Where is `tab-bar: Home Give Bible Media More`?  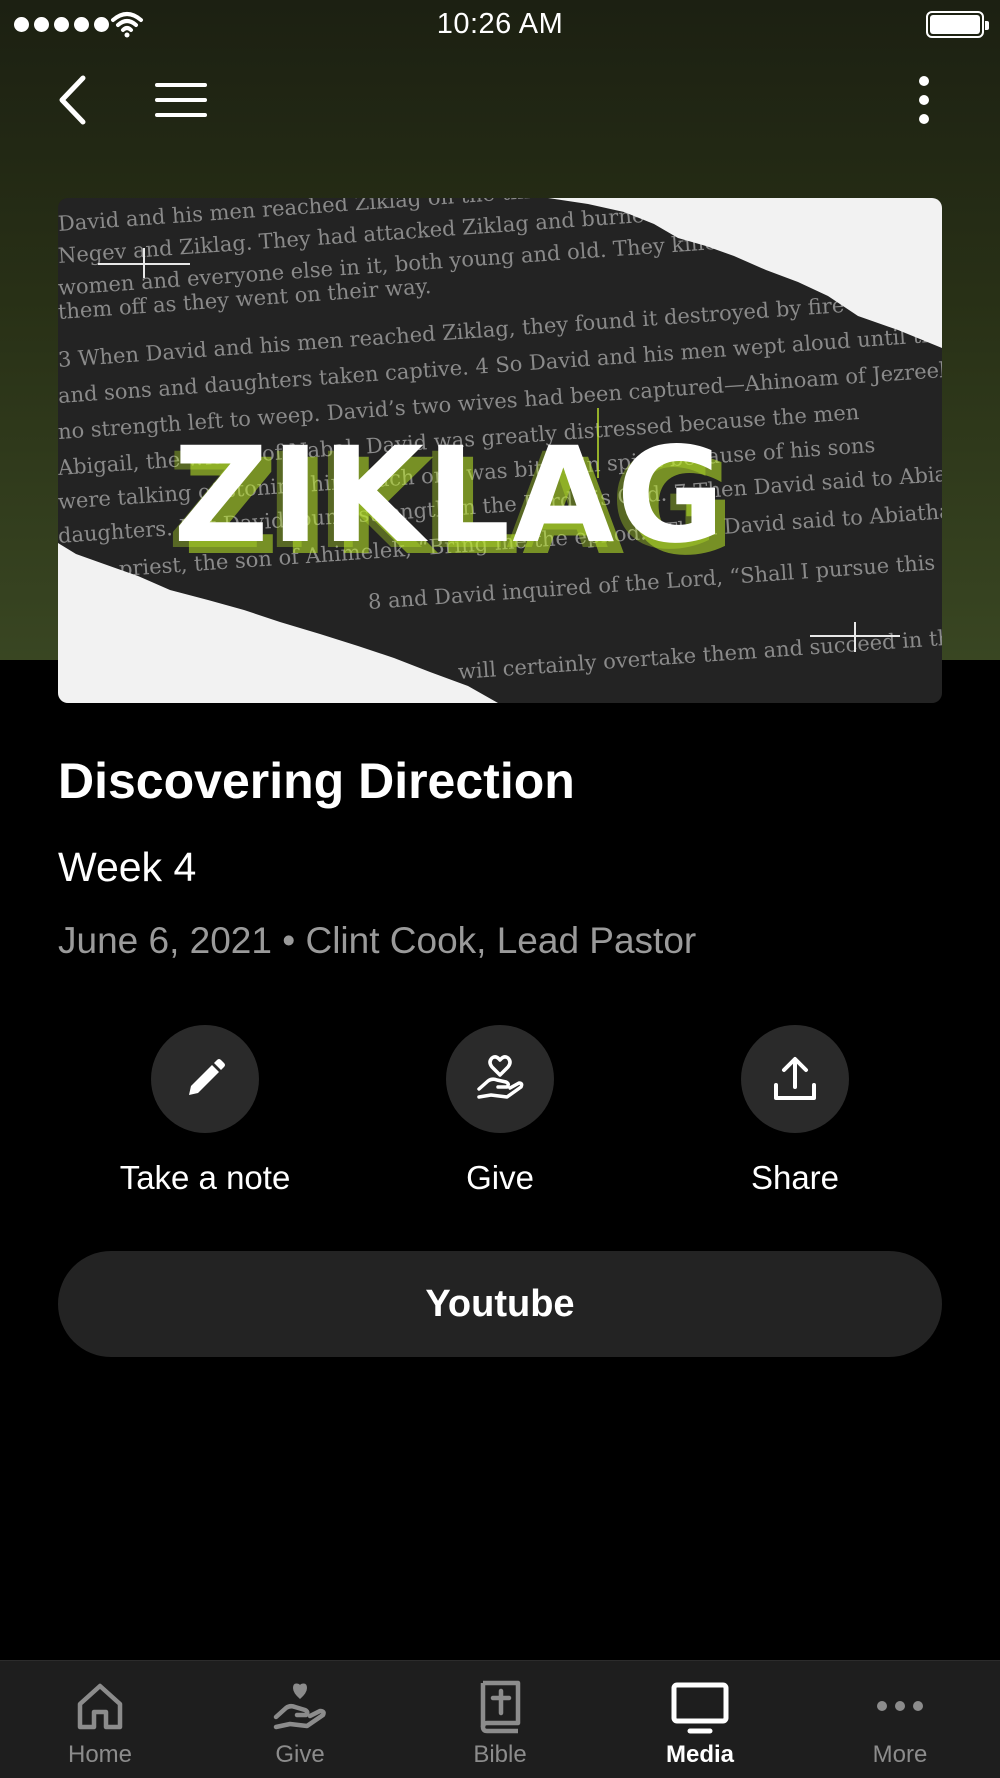 tab-bar: Home Give Bible Media More is located at coordinates (500, 1719).